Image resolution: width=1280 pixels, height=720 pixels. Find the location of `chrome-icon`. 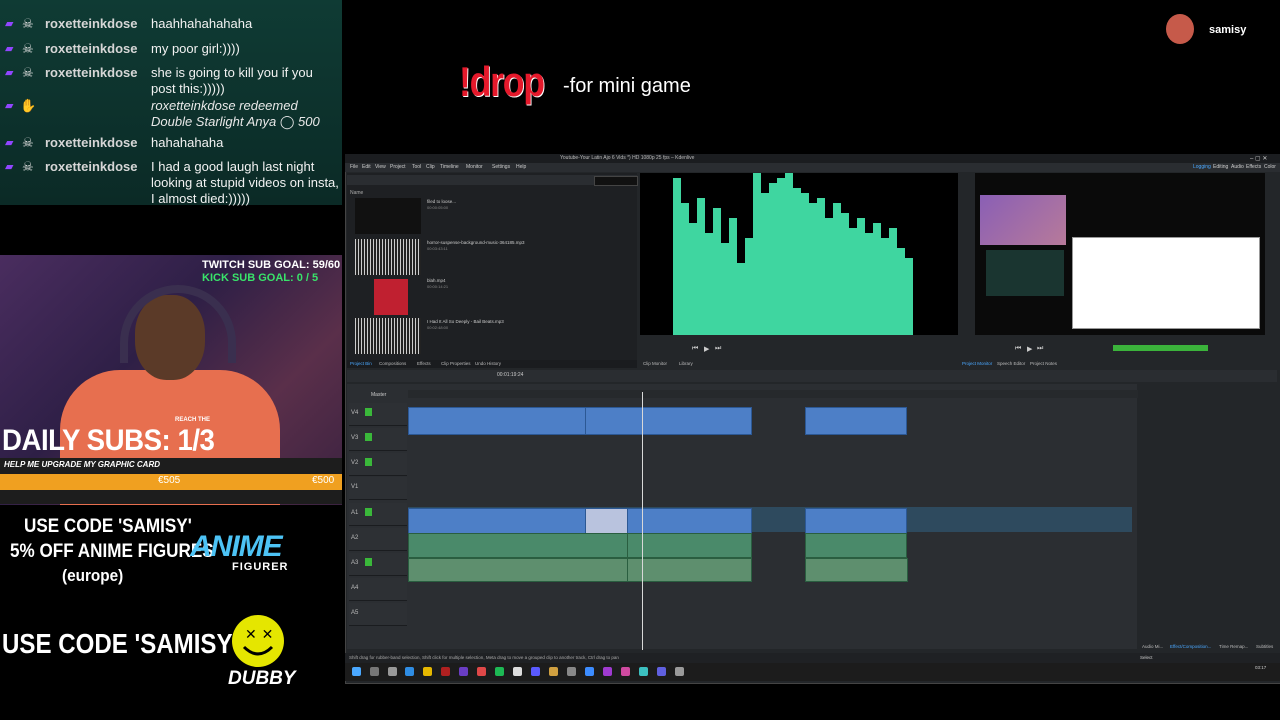

chrome-icon is located at coordinates (481, 671).